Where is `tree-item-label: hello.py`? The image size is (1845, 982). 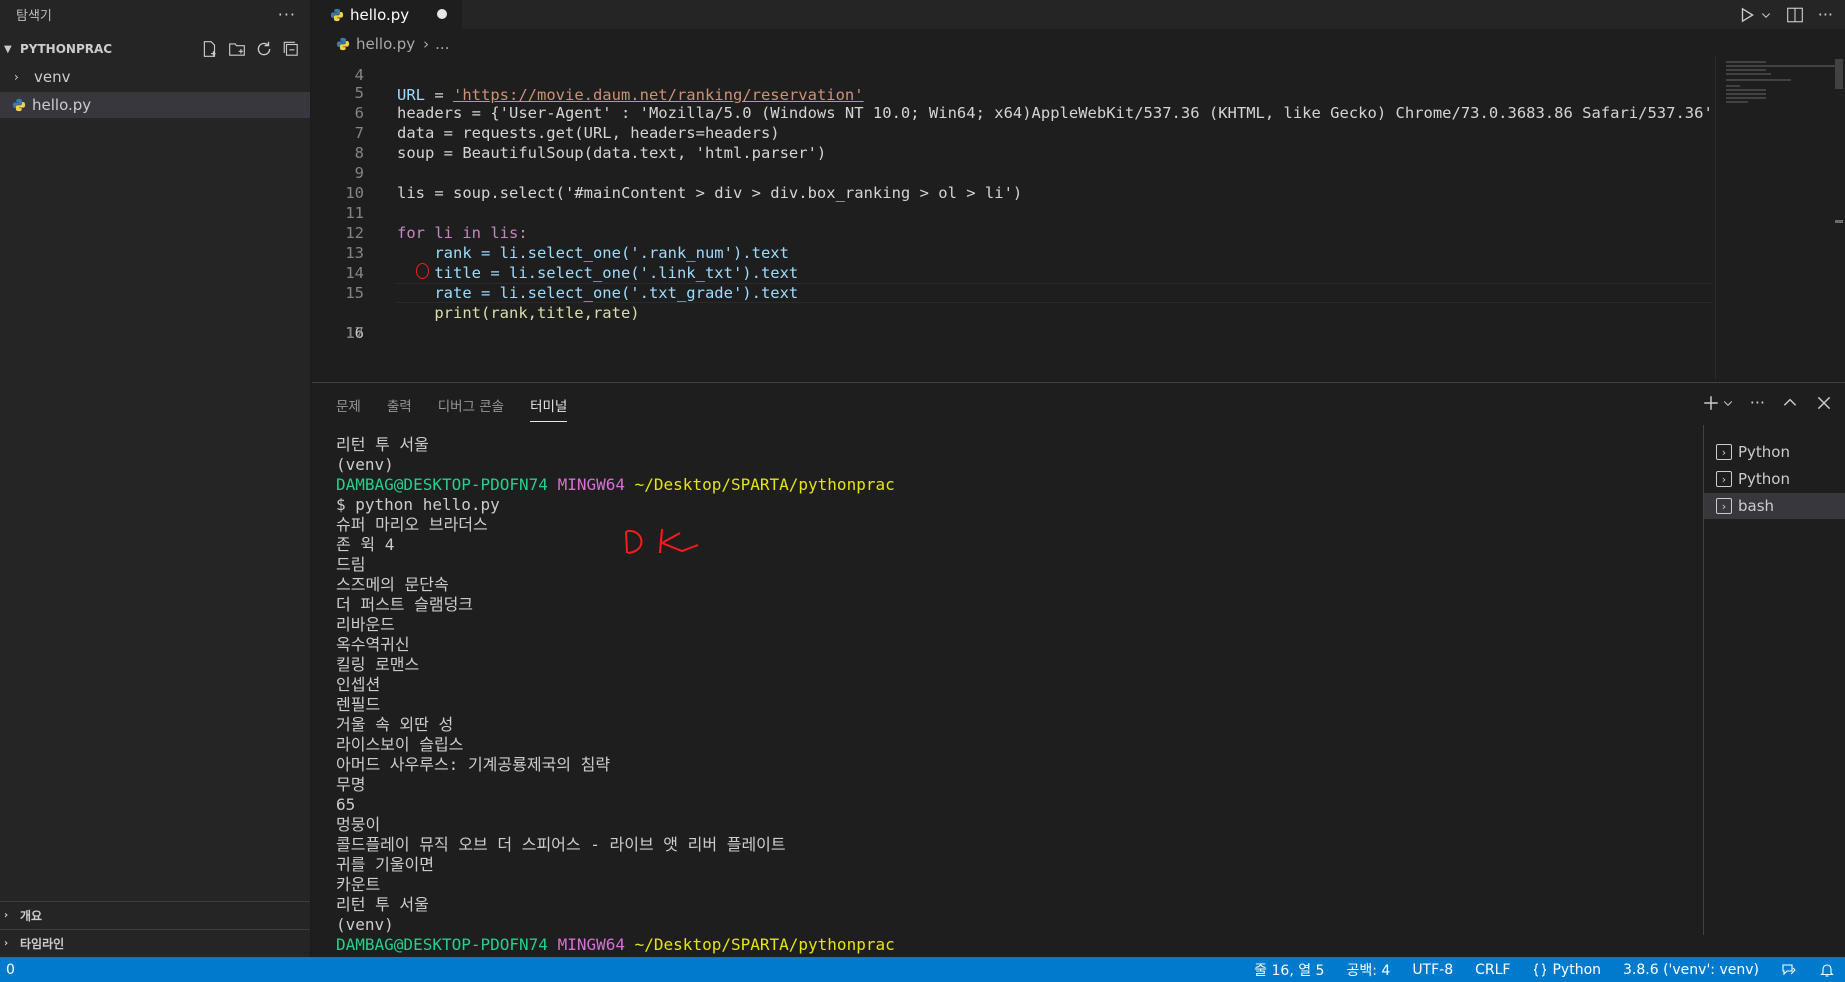
tree-item-label: hello.py is located at coordinates (62, 105).